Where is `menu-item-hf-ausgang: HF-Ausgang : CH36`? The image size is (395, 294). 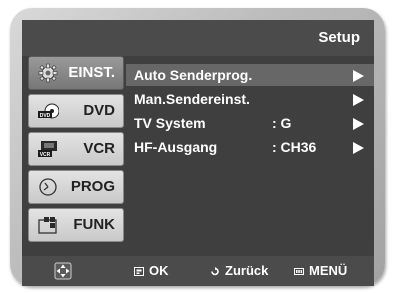 menu-item-hf-ausgang: HF-Ausgang : CH36 is located at coordinates (250, 147).